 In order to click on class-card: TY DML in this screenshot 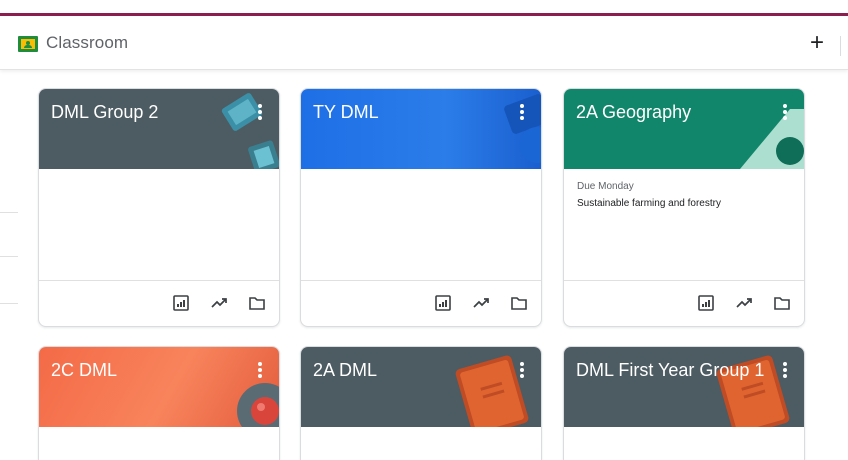, I will do `click(421, 207)`.